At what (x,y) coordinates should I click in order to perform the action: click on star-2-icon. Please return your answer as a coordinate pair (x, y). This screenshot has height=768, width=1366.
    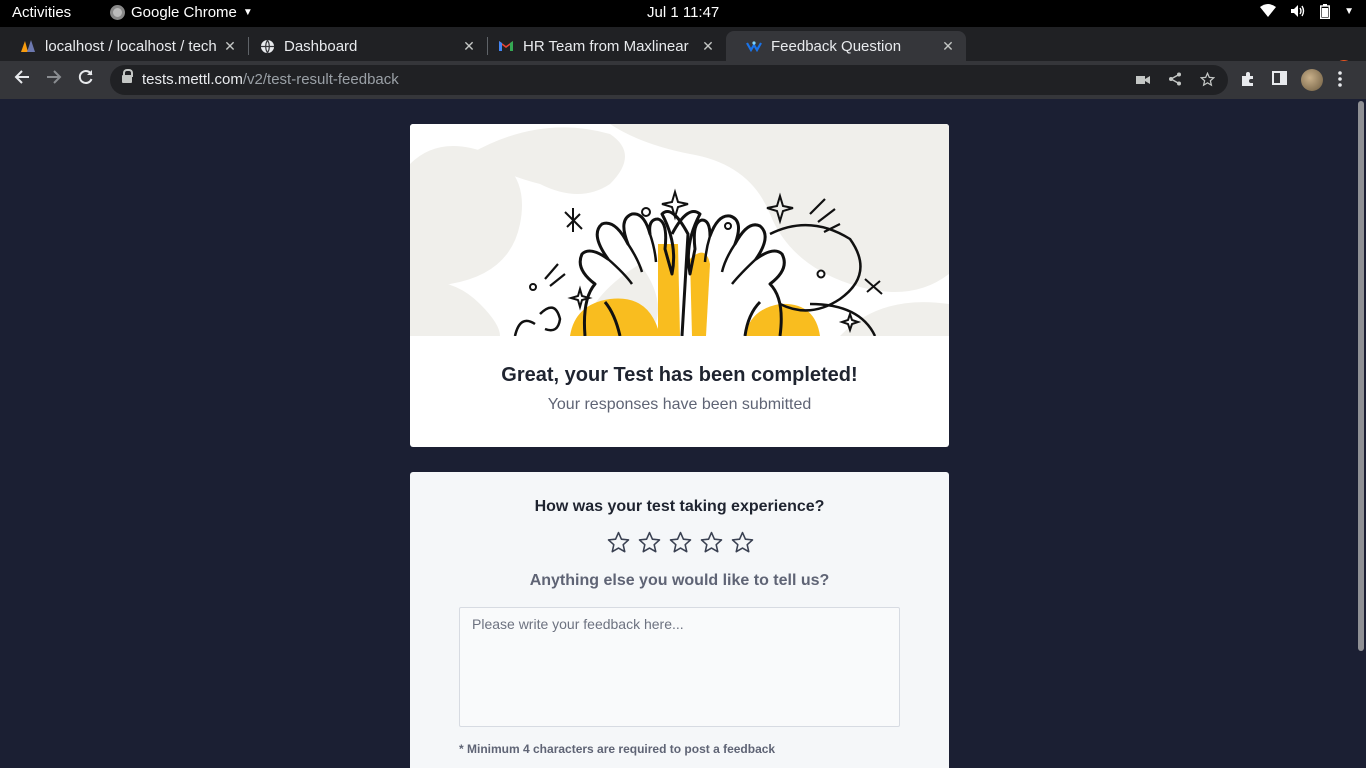
    Looking at the image, I should click on (649, 542).